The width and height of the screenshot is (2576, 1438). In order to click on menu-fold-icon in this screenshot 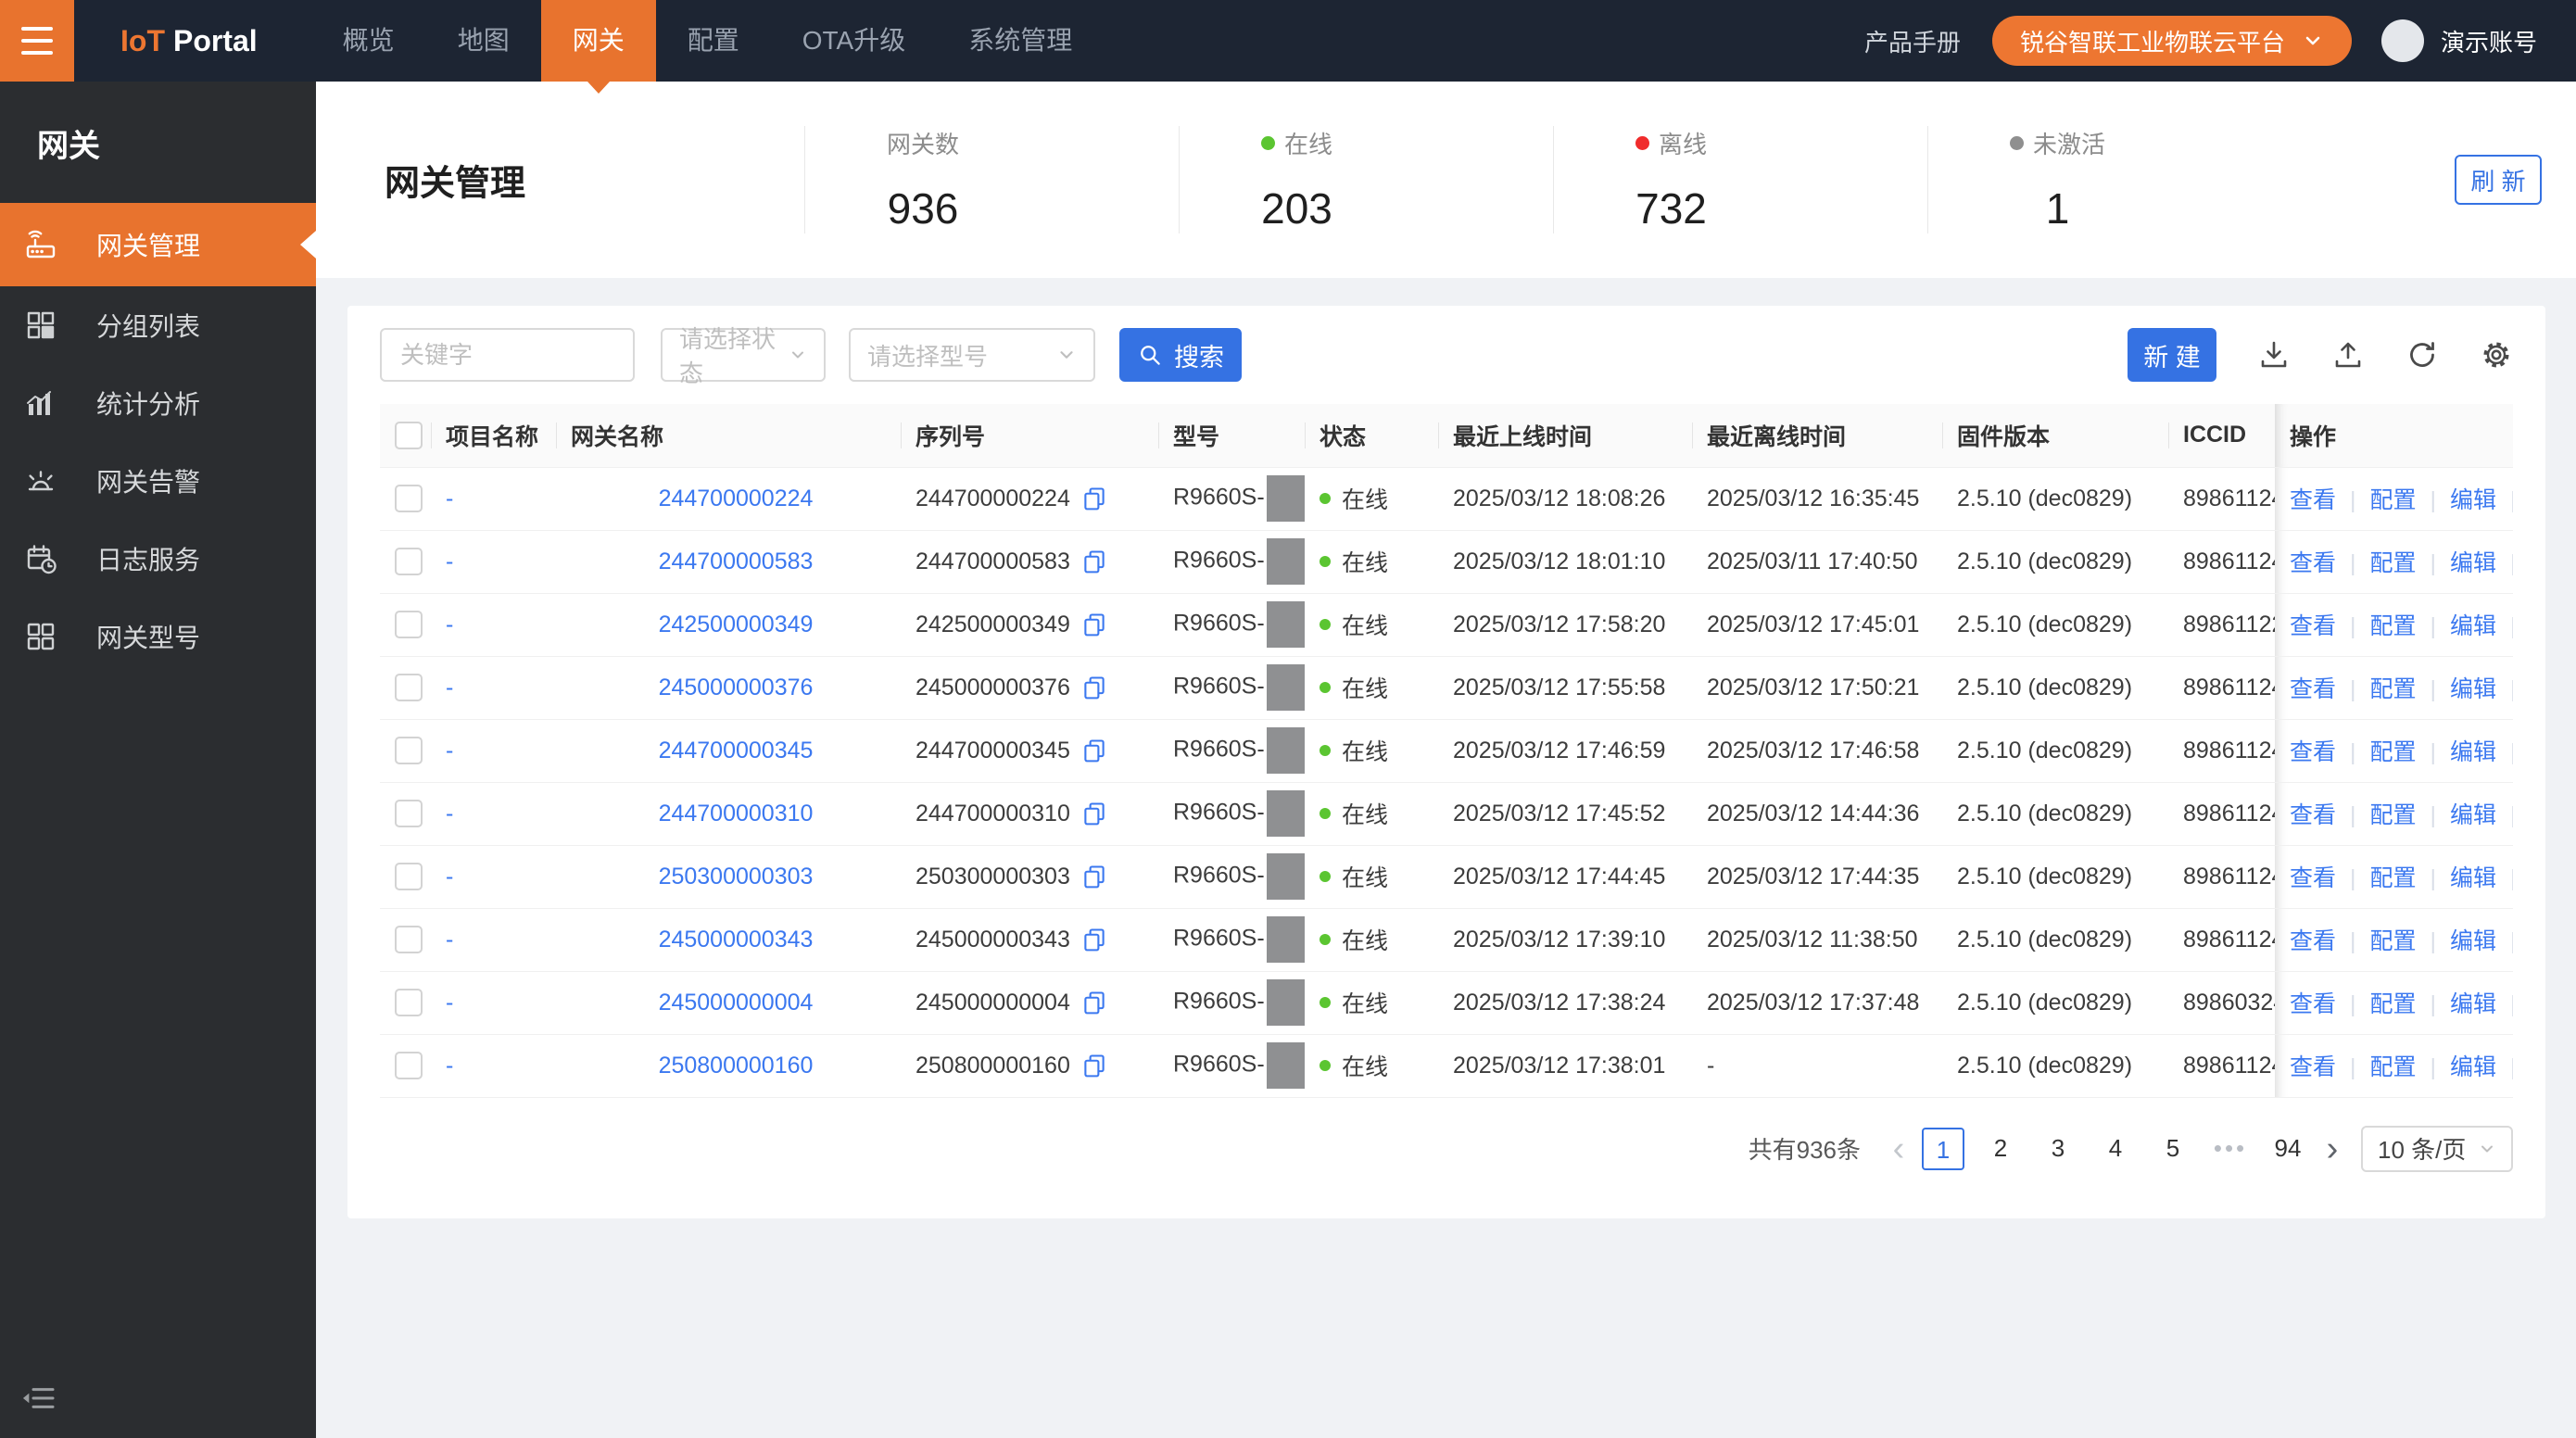, I will do `click(39, 1398)`.